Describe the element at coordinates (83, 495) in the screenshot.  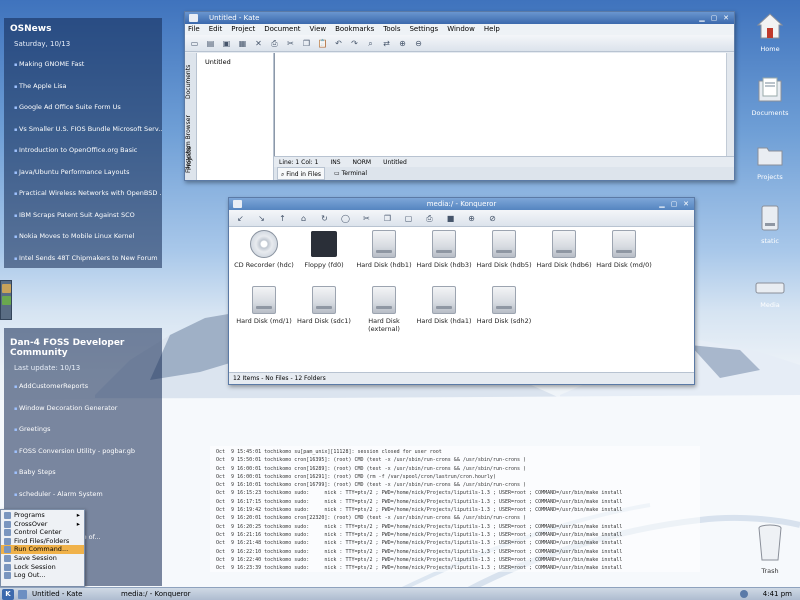
I see `rss-item: scheduler - Alarm System` at that location.